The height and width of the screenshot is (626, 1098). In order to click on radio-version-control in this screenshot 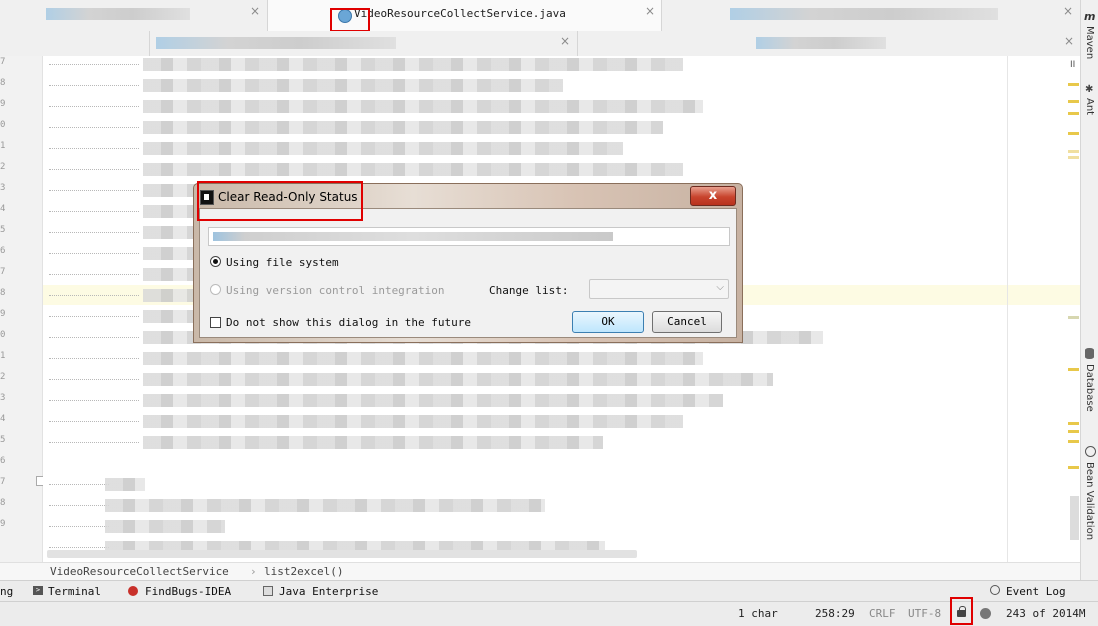, I will do `click(215, 289)`.